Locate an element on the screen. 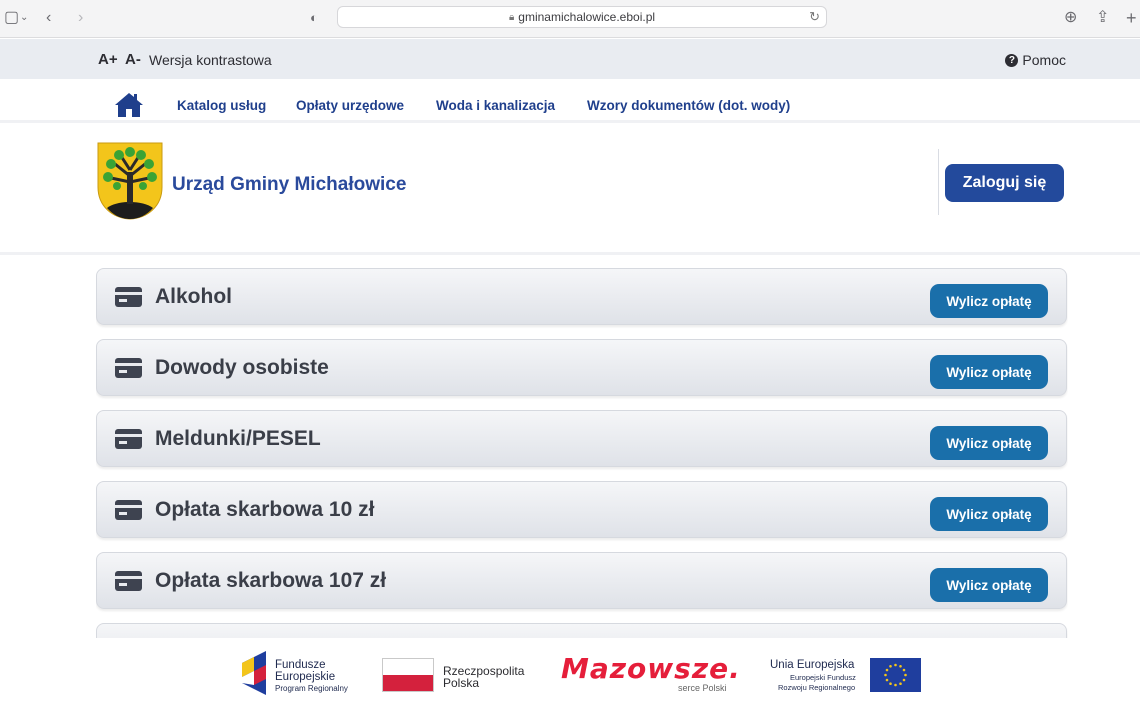  ue-text-line1: Unia Europejska is located at coordinates (812, 665).